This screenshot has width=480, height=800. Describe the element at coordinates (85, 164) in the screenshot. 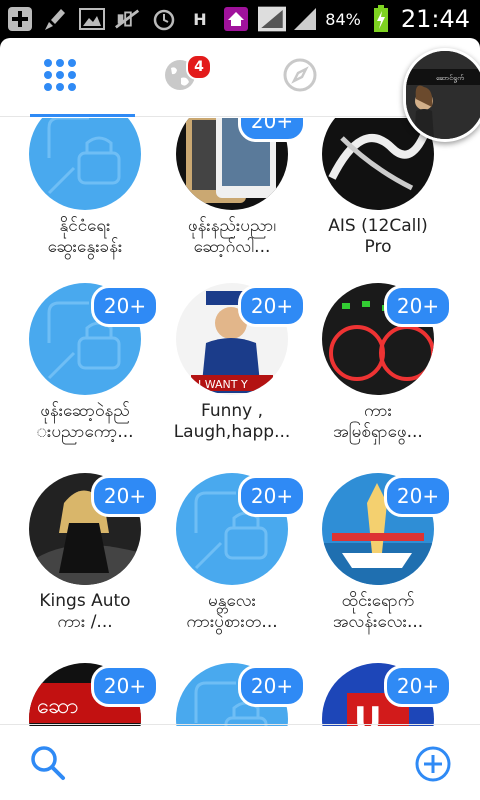

I see `group-avatar` at that location.